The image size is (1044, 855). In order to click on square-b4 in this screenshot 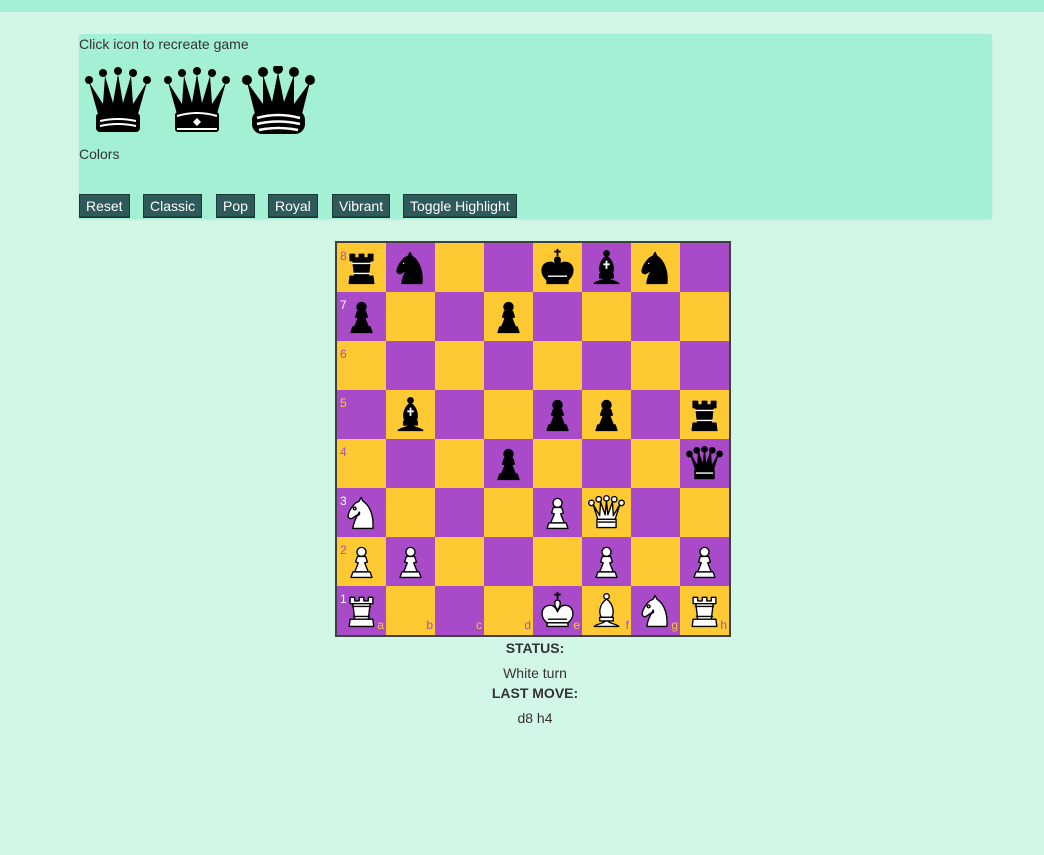, I will do `click(410, 463)`.